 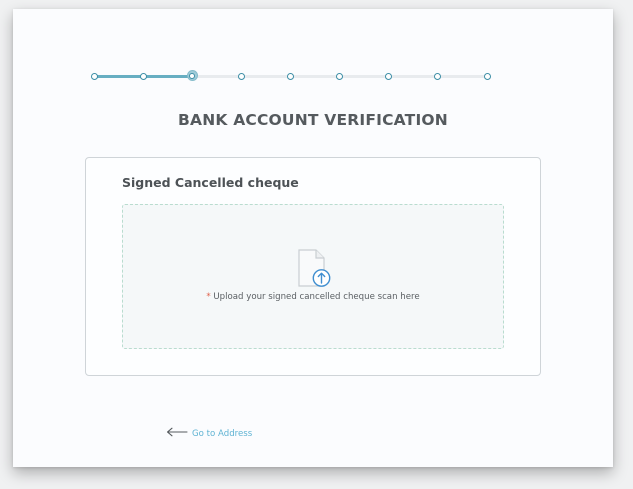 What do you see at coordinates (94, 76) in the screenshot?
I see `step-1-dot` at bounding box center [94, 76].